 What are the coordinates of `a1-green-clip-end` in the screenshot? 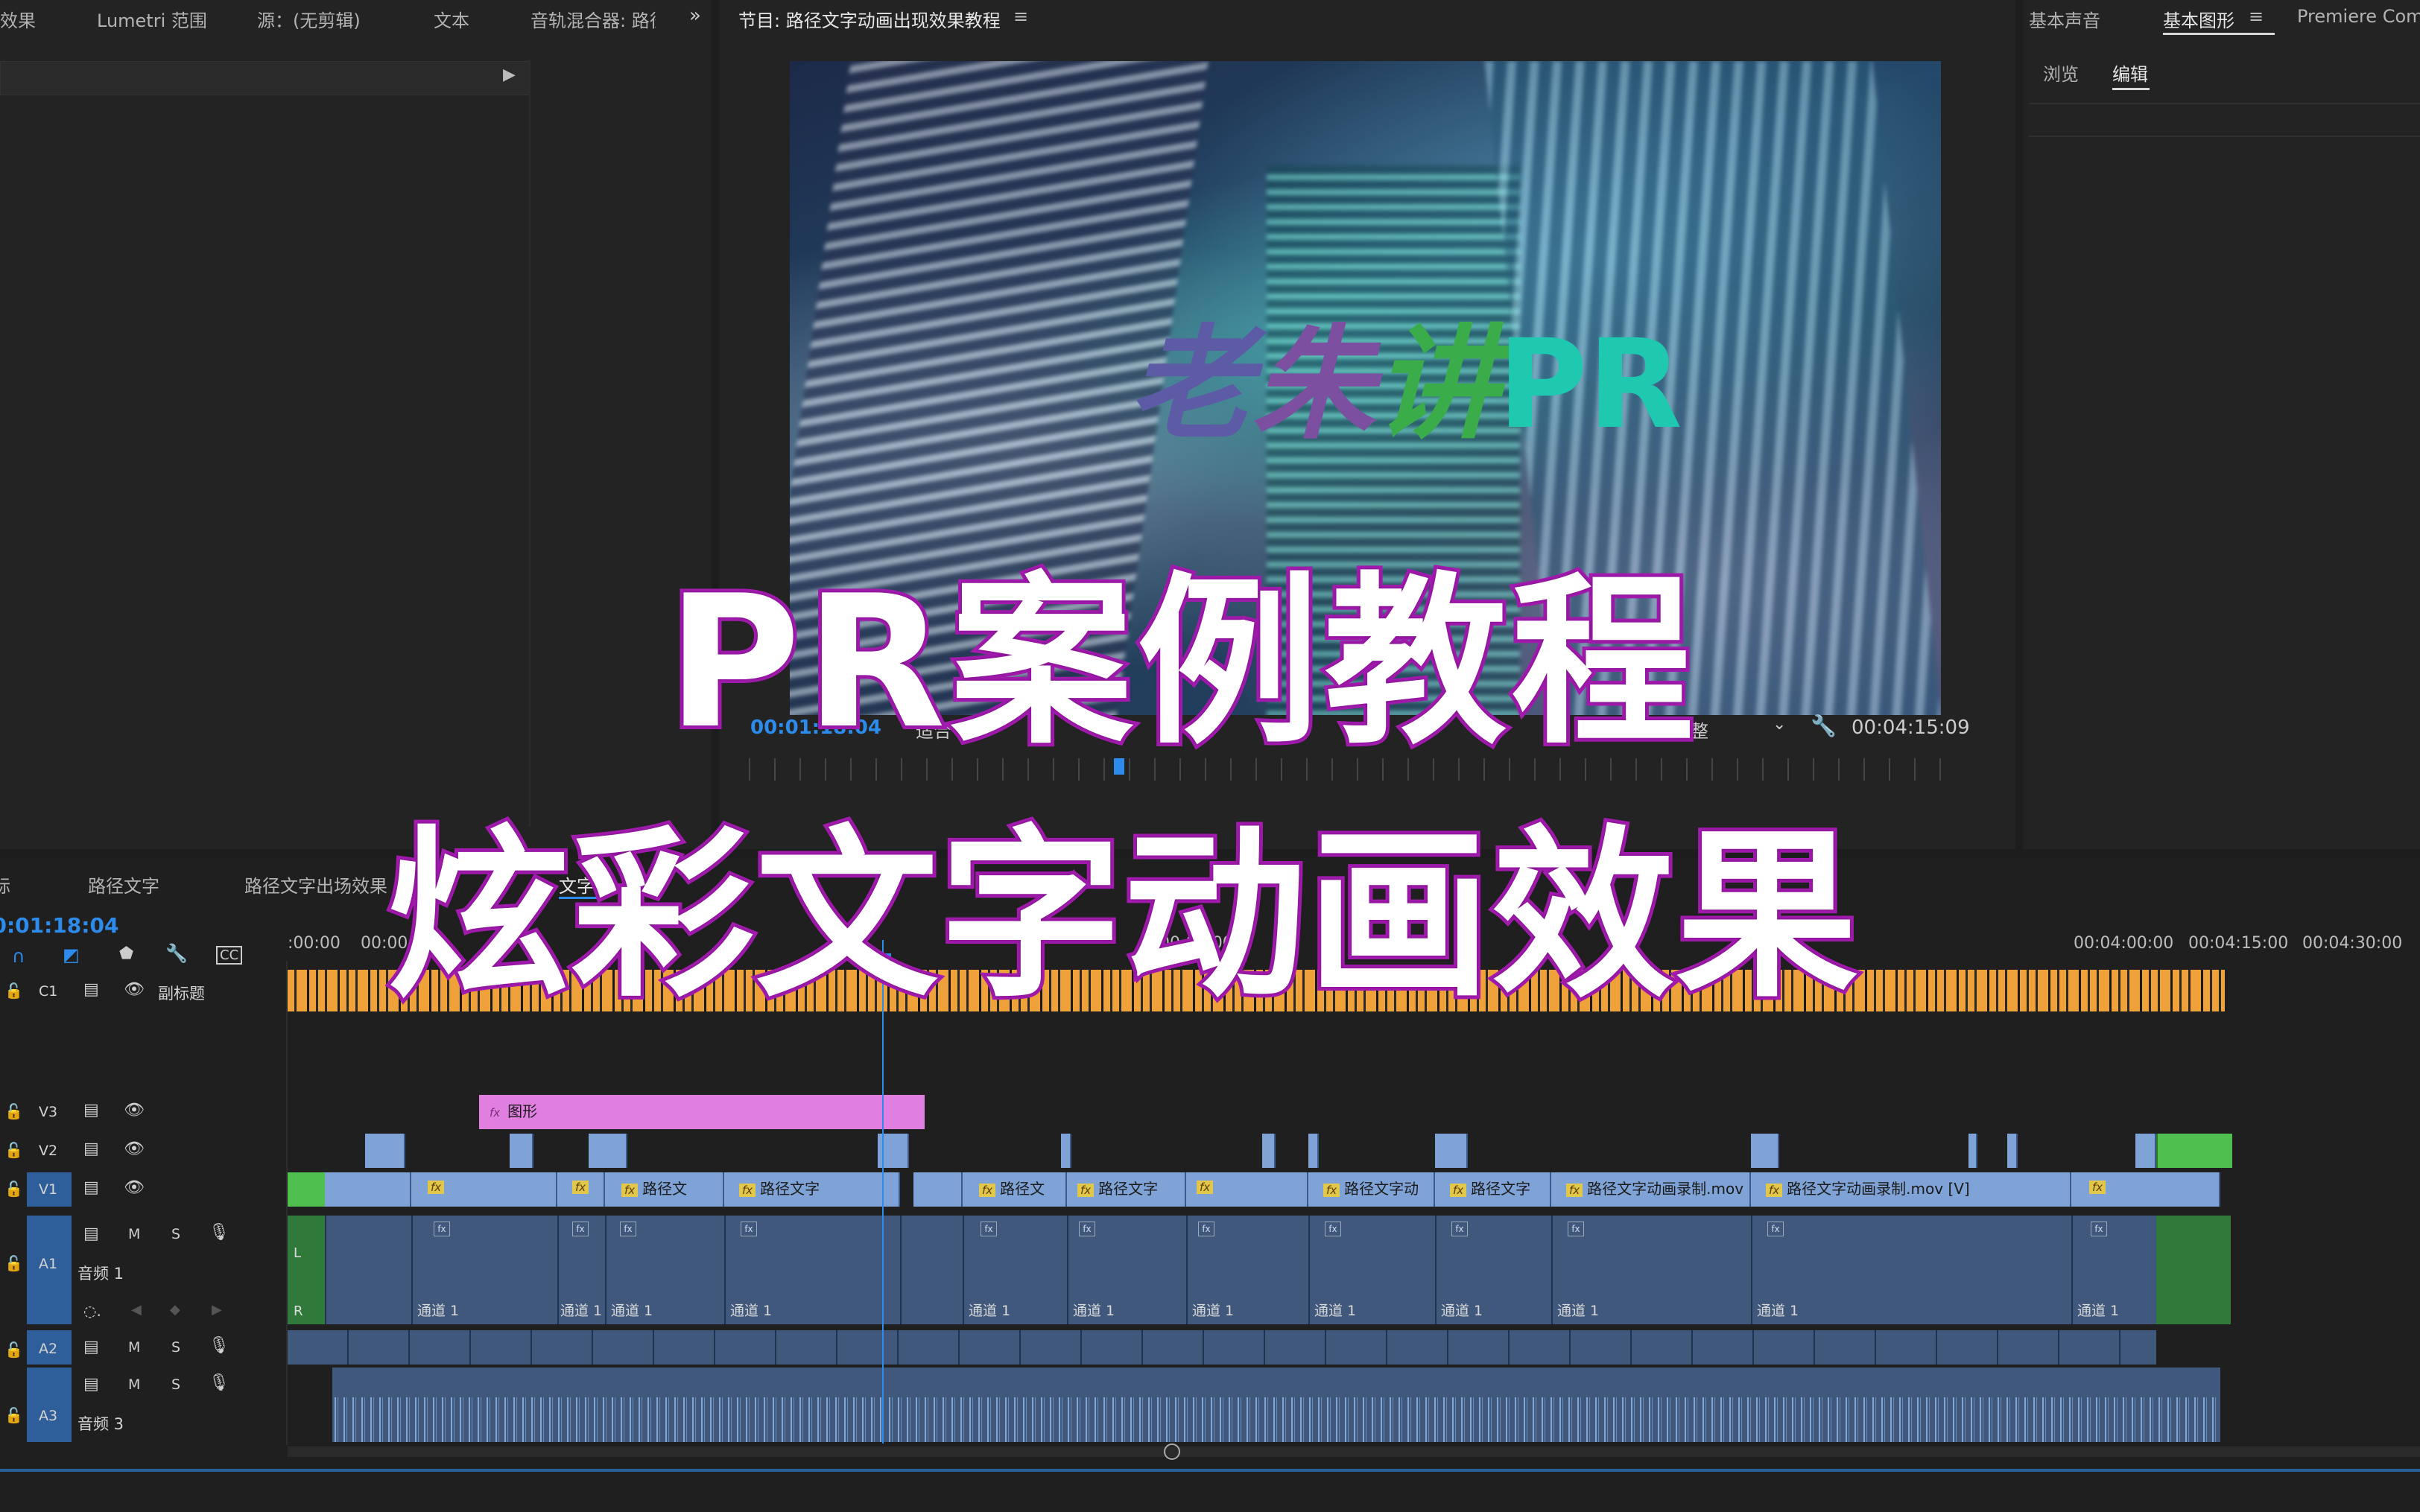 It's located at (2193, 1270).